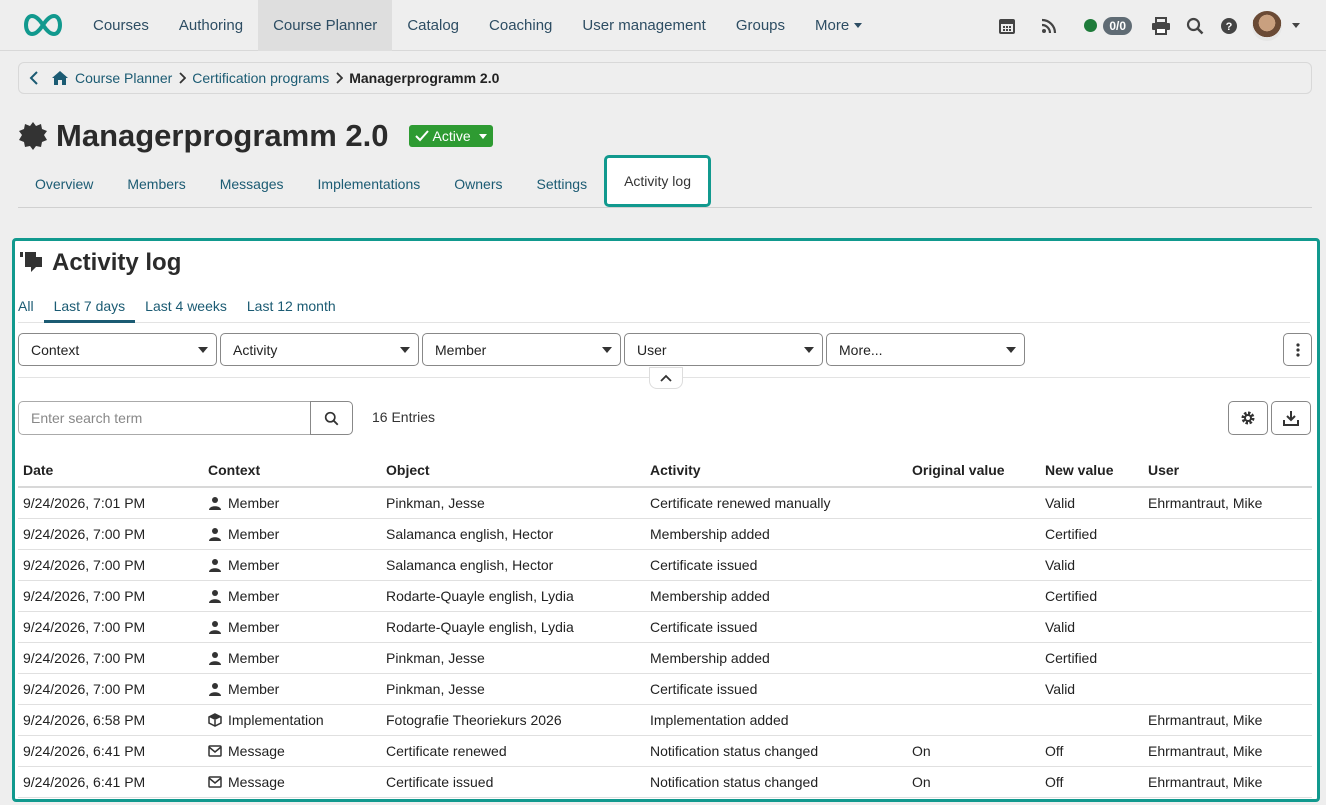  I want to click on envelope-icon, so click(215, 751).